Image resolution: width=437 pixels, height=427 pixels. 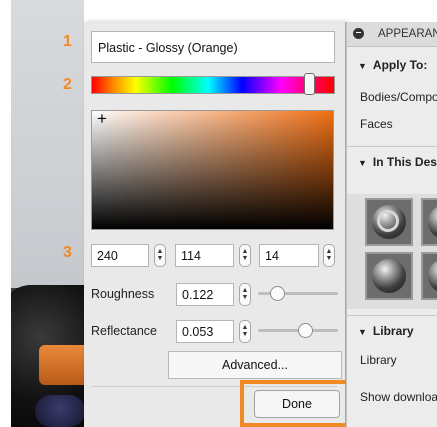 I want to click on callout-1: 1, so click(x=67, y=41).